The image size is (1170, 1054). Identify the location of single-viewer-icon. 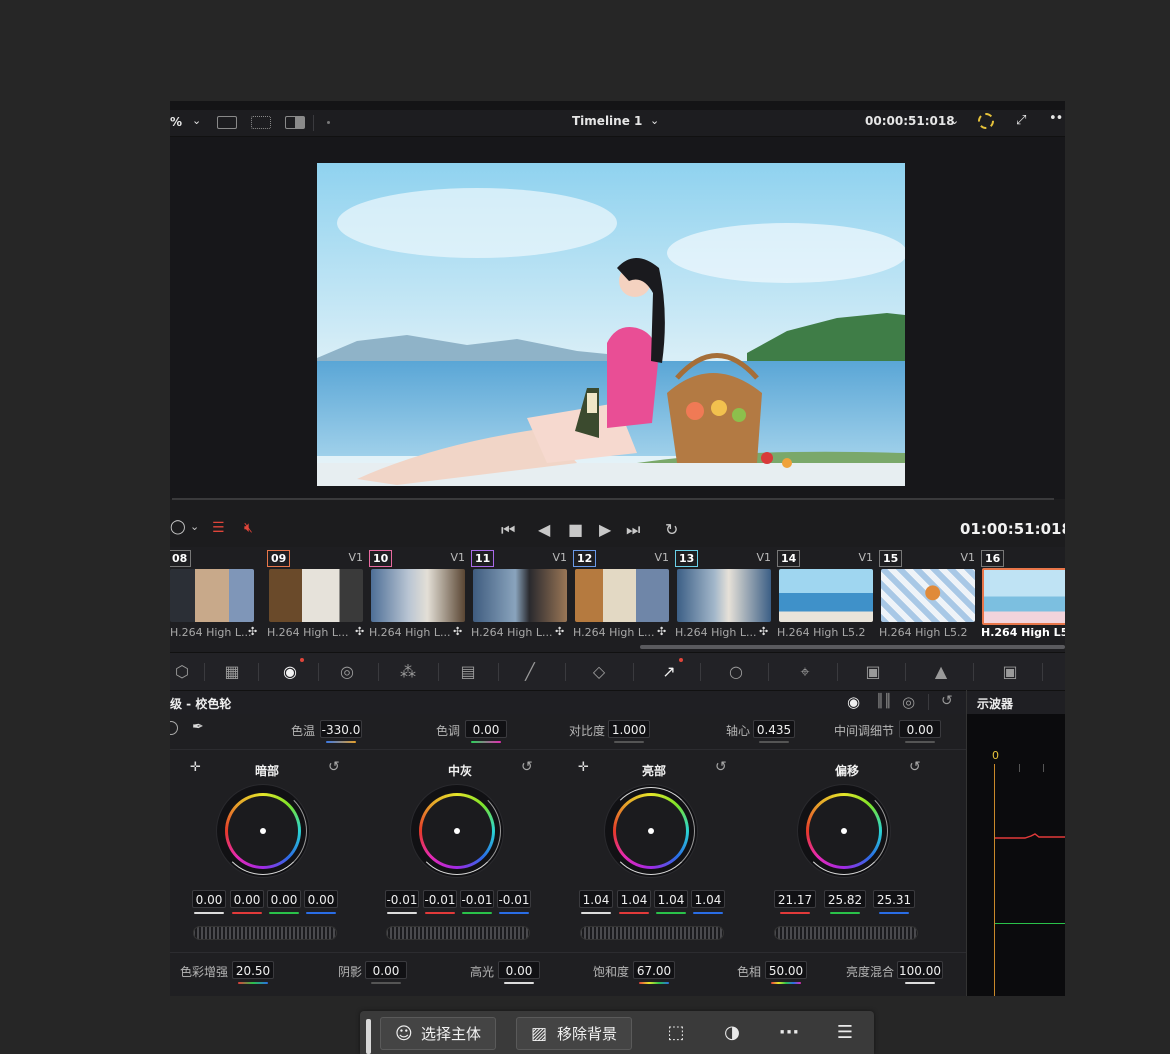
(227, 122).